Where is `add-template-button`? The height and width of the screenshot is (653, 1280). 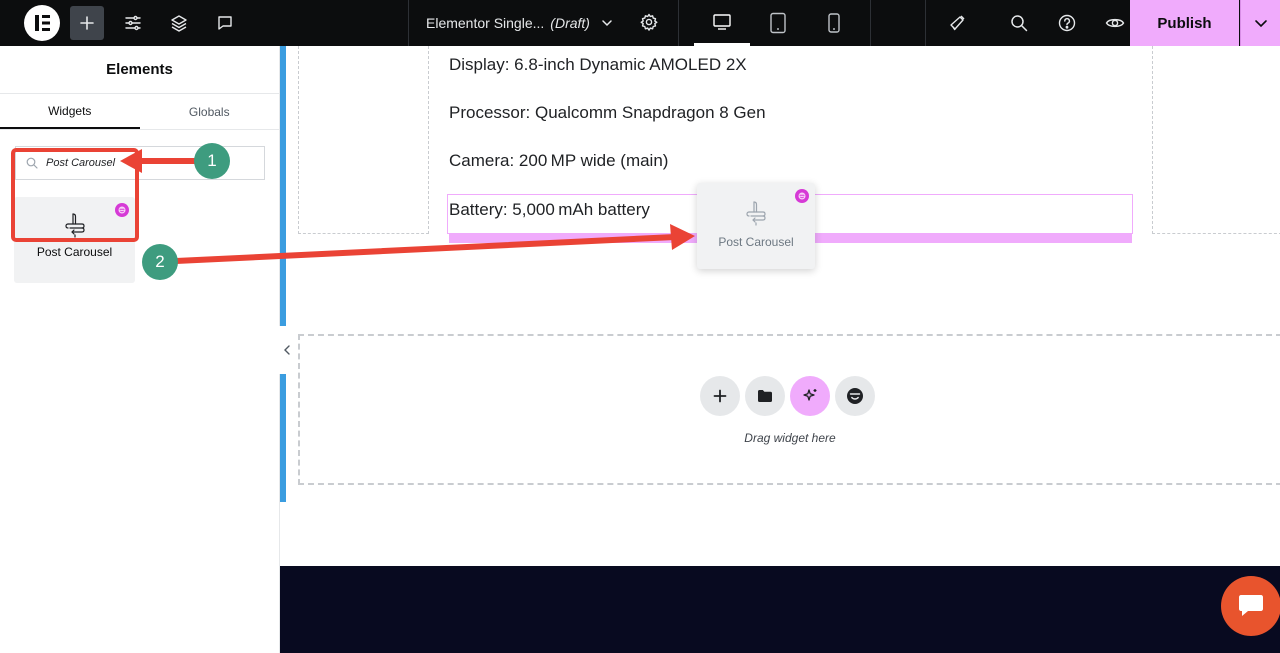 add-template-button is located at coordinates (765, 396).